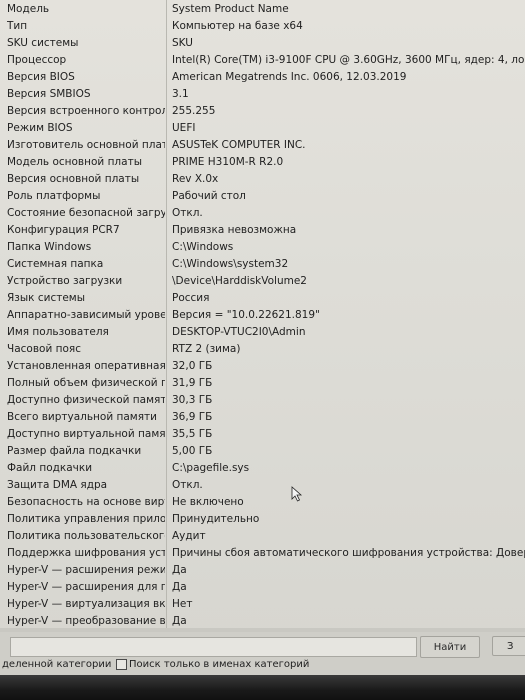  Describe the element at coordinates (46, 297) in the screenshot. I see `item-name: Язык системы` at that location.